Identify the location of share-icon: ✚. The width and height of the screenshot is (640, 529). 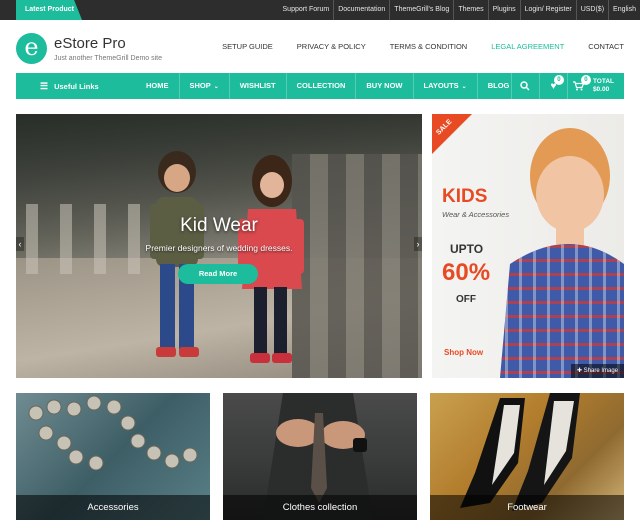
(580, 371).